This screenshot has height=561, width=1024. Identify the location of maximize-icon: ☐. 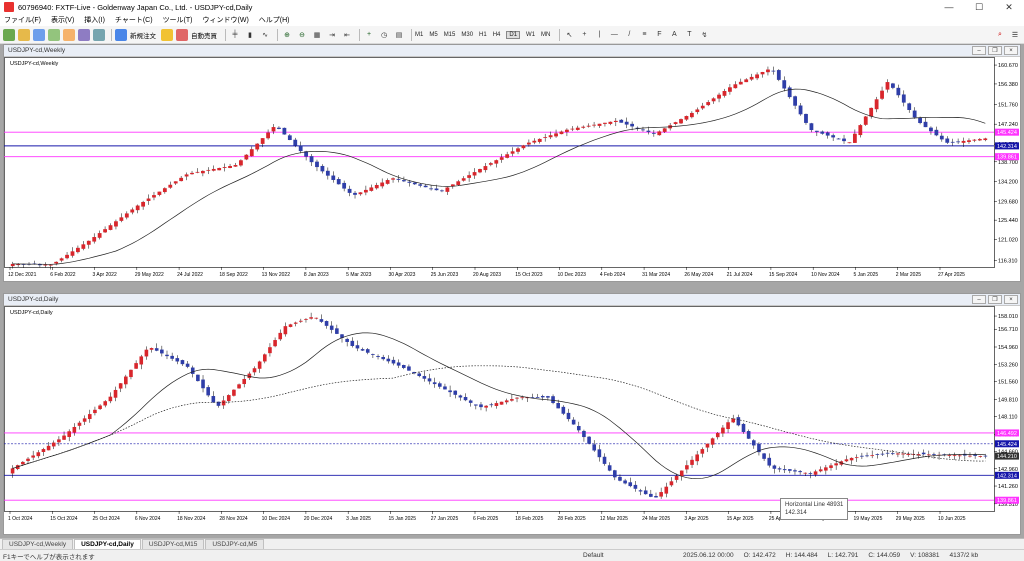
(979, 7).